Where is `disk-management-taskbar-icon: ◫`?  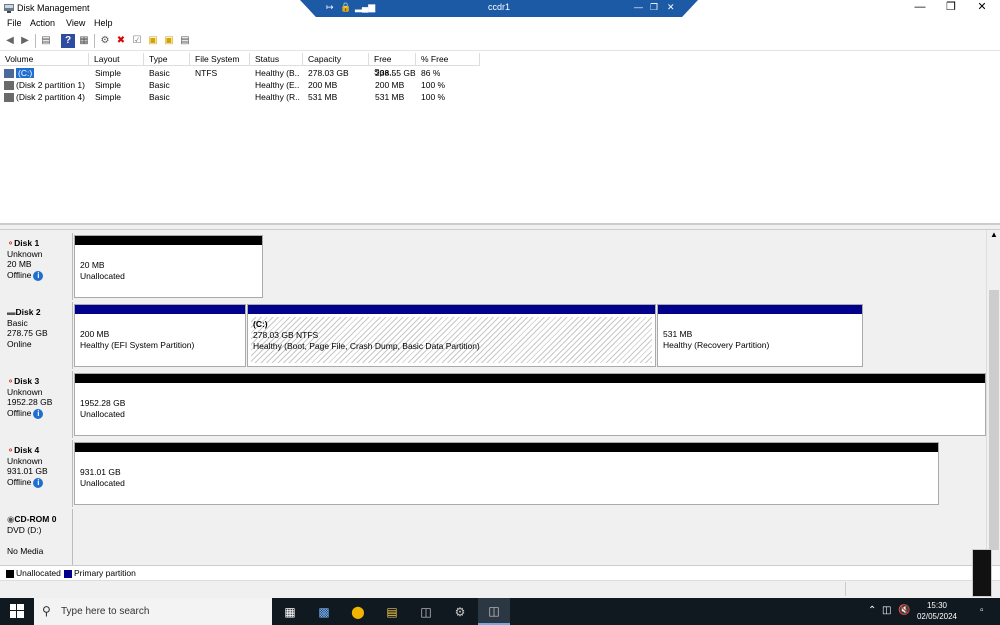 disk-management-taskbar-icon: ◫ is located at coordinates (494, 611).